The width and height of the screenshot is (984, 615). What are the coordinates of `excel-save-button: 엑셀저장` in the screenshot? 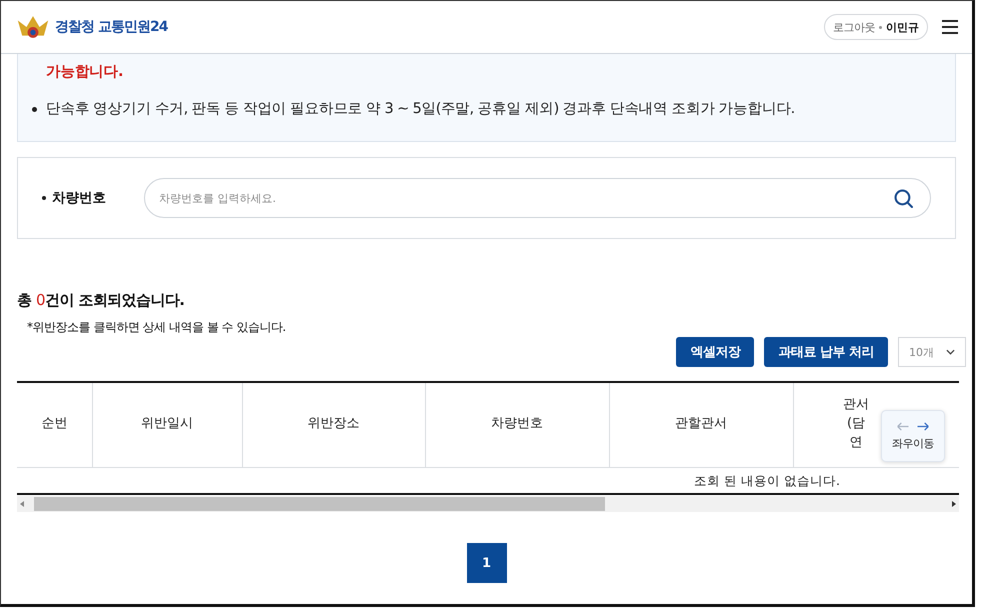 It's located at (715, 352).